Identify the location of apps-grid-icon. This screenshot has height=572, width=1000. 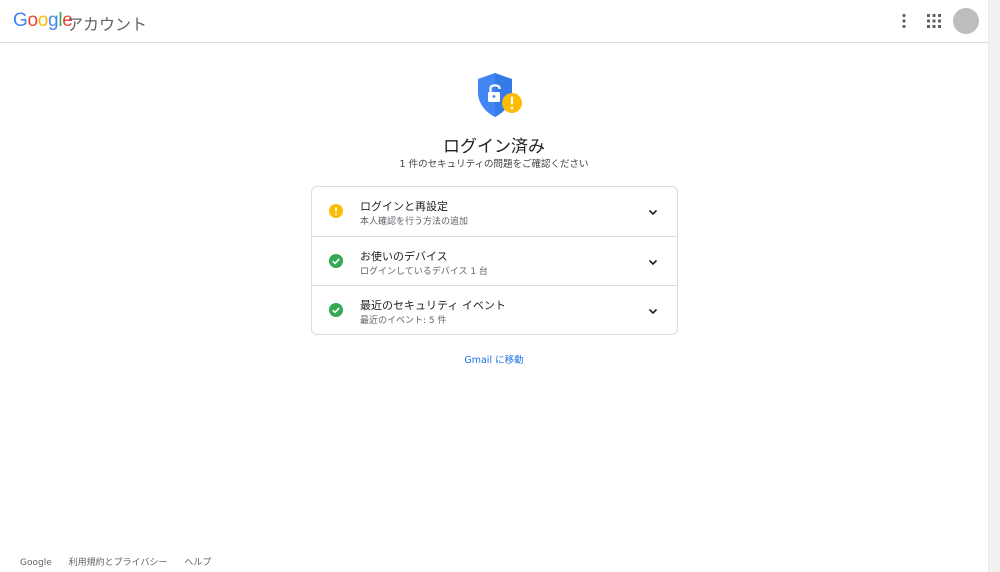
(934, 21).